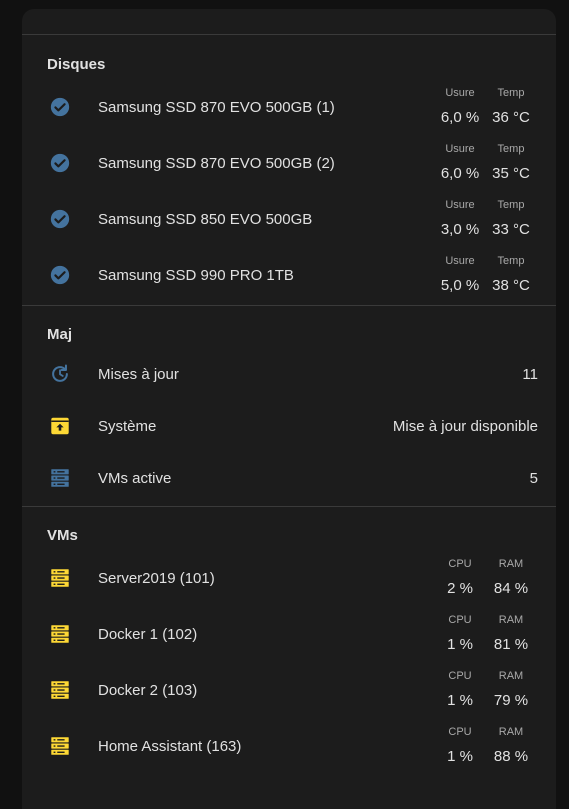  Describe the element at coordinates (60, 426) in the screenshot. I see `package-up-icon` at that location.